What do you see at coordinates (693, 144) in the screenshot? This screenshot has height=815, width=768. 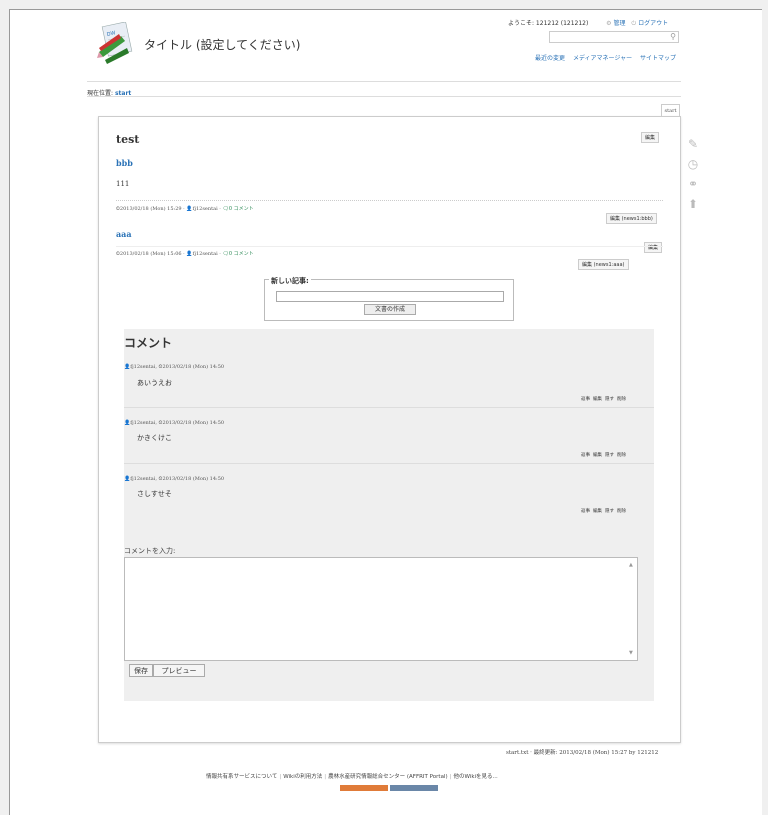 I see `pencil-icon: ✎` at bounding box center [693, 144].